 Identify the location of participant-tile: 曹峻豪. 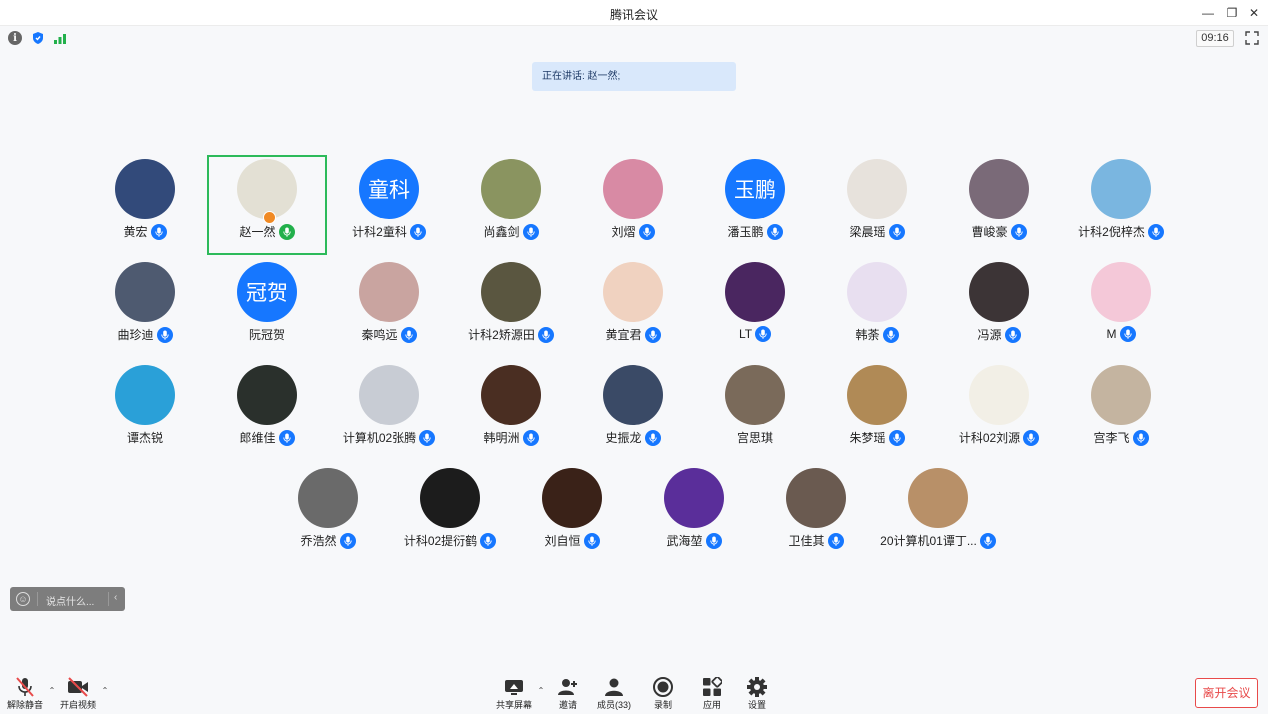
(999, 205).